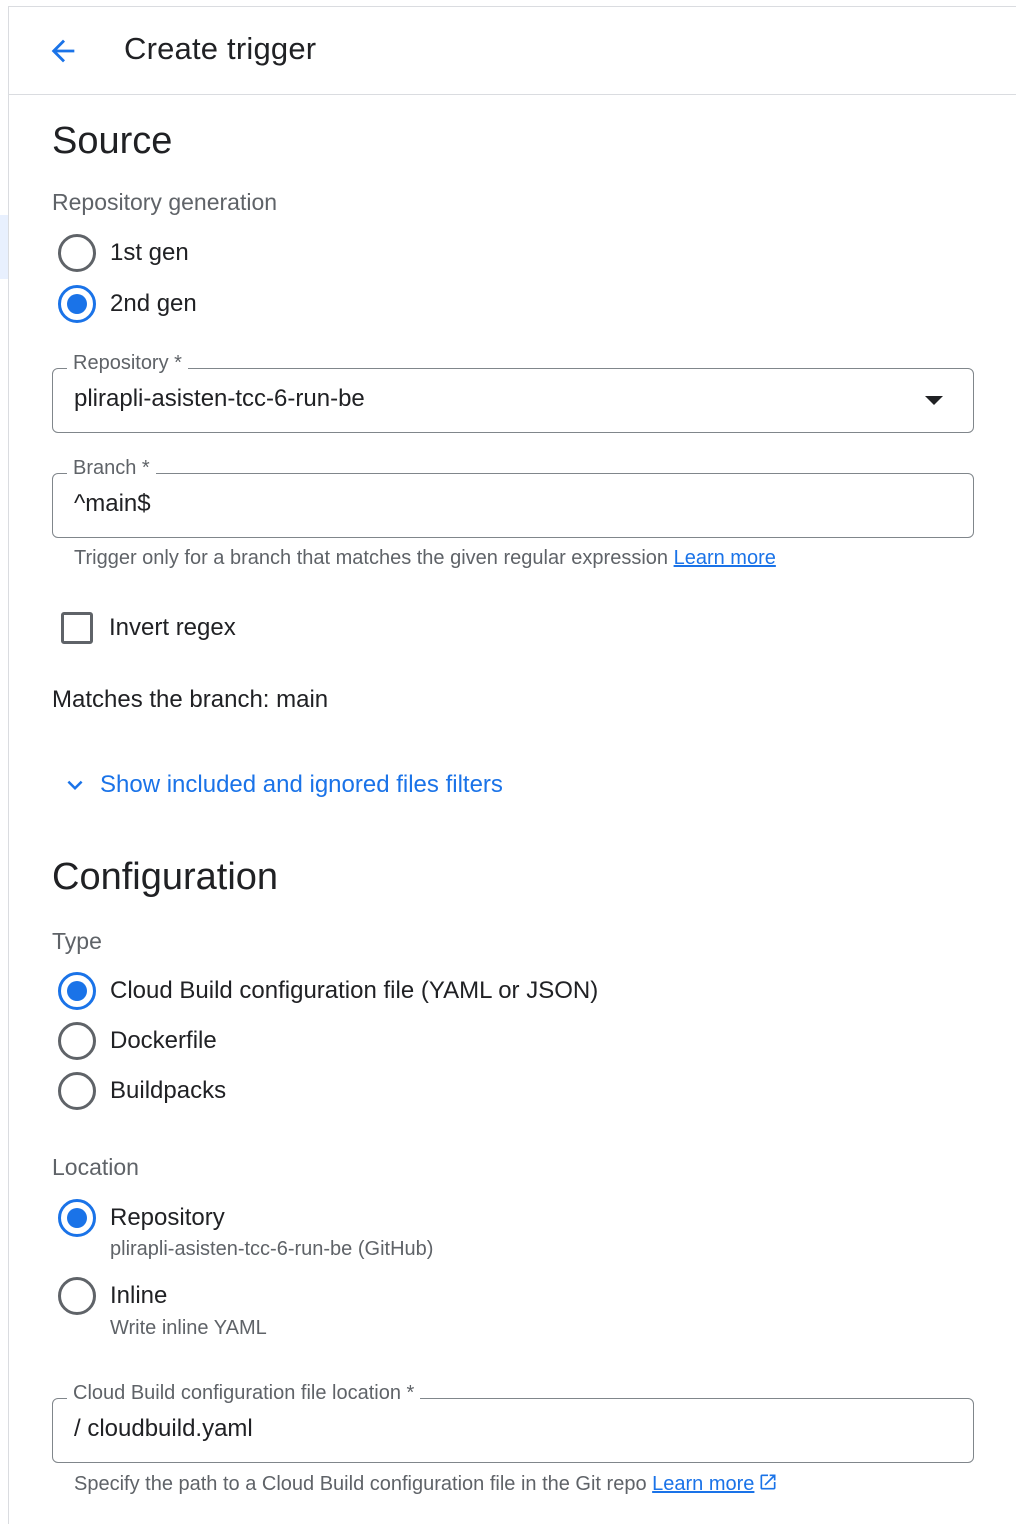  What do you see at coordinates (220, 48) in the screenshot?
I see `page-title: Create trigger` at bounding box center [220, 48].